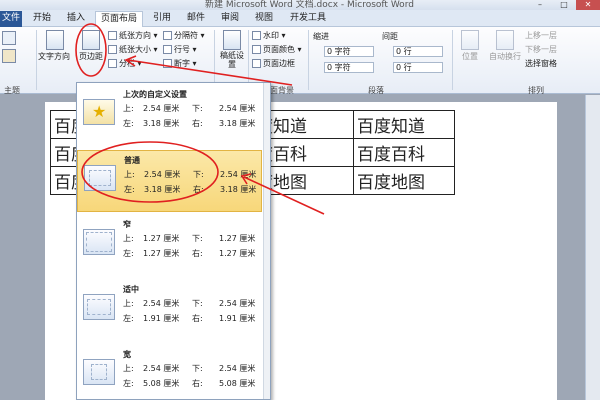 This screenshot has width=600, height=400. I want to click on top-value: 1.27 厘米, so click(161, 238).